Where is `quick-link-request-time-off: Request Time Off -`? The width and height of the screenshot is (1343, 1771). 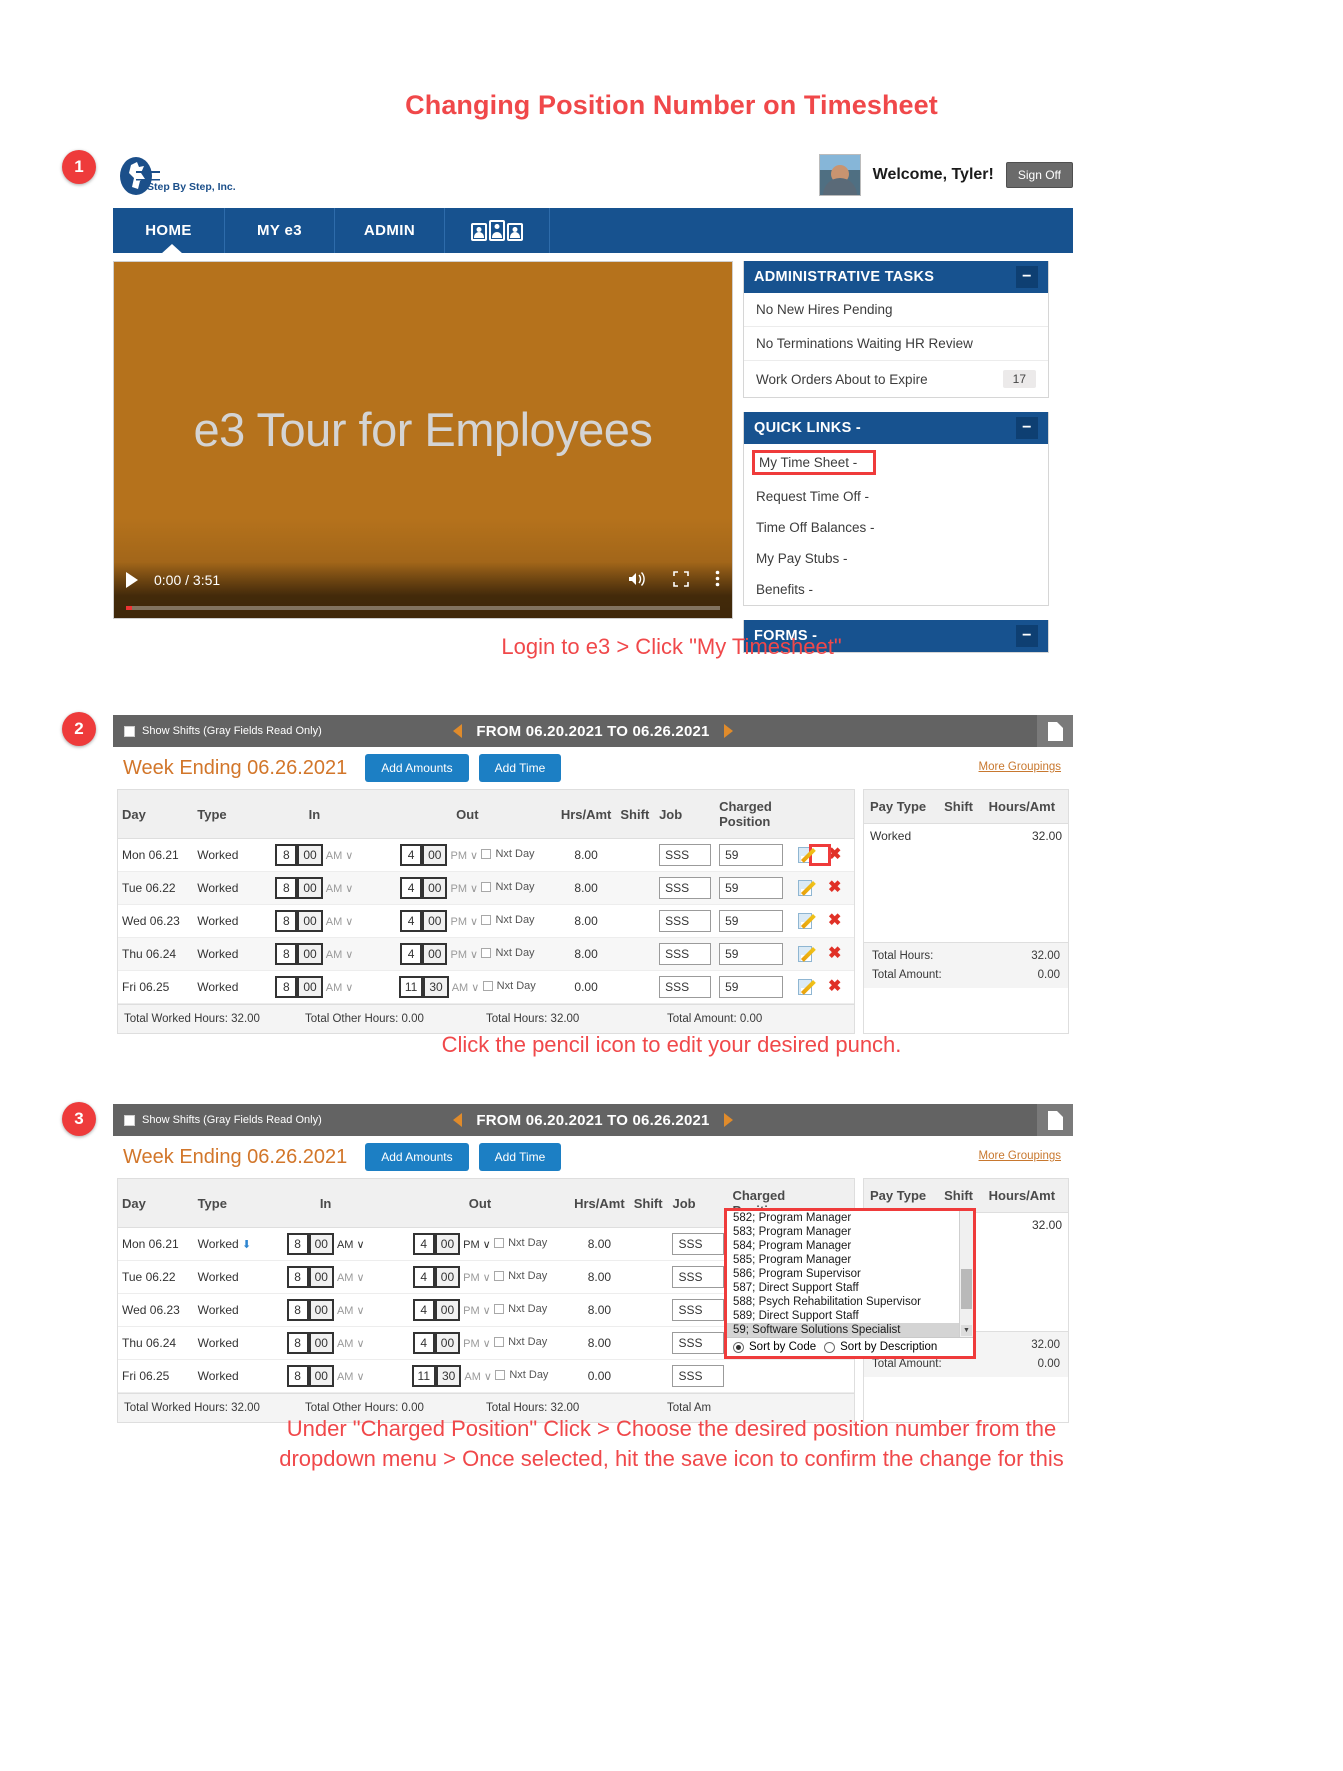
quick-link-request-time-off: Request Time Off - is located at coordinates (896, 496).